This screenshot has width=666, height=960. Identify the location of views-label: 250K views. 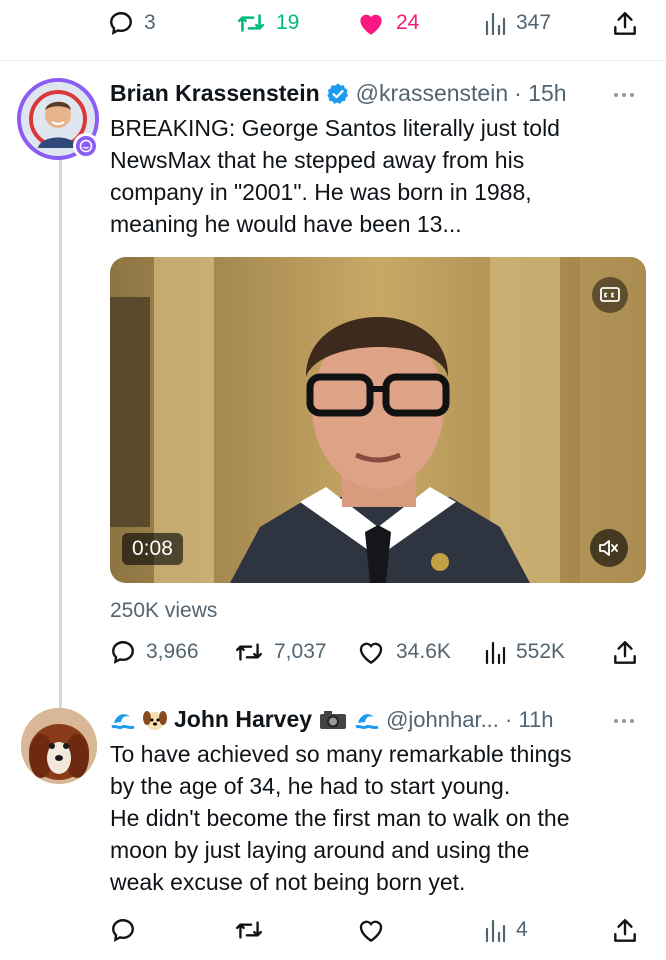
(164, 610).